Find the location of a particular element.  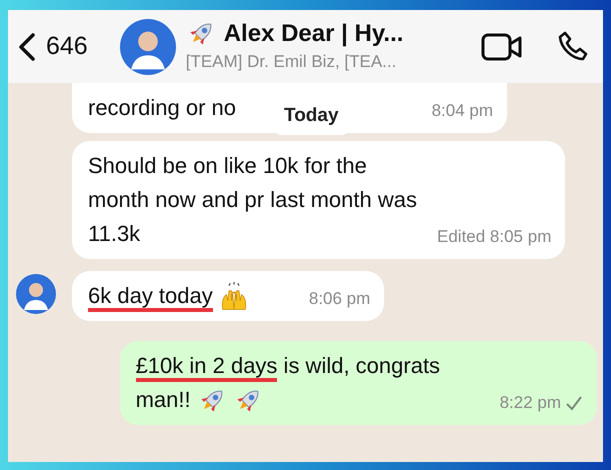

back-button: 646 is located at coordinates (52, 47).